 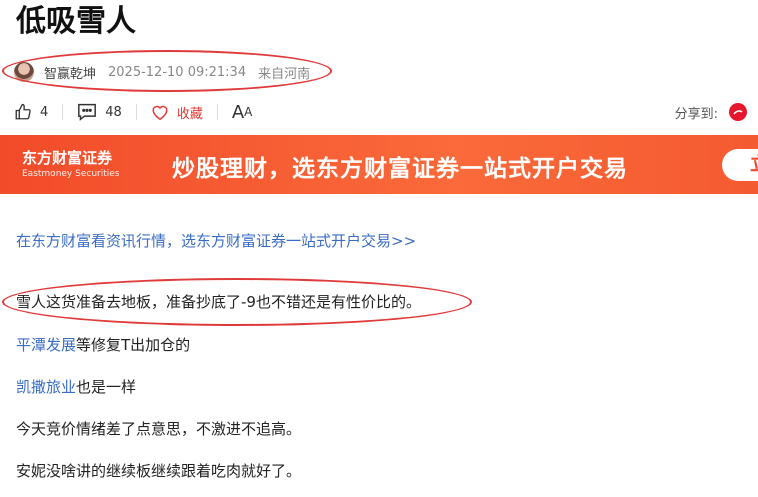 What do you see at coordinates (189, 114) in the screenshot?
I see `favorite-label: 收藏` at bounding box center [189, 114].